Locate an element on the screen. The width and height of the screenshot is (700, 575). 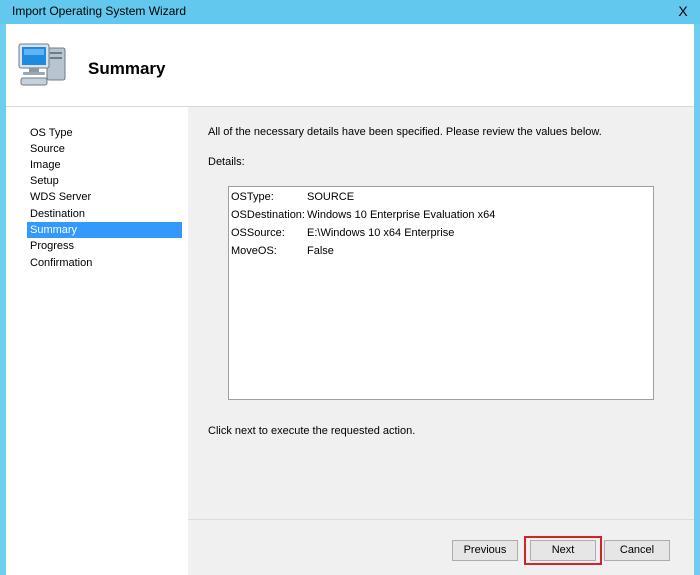
step-summary: Summary is located at coordinates (104, 230).